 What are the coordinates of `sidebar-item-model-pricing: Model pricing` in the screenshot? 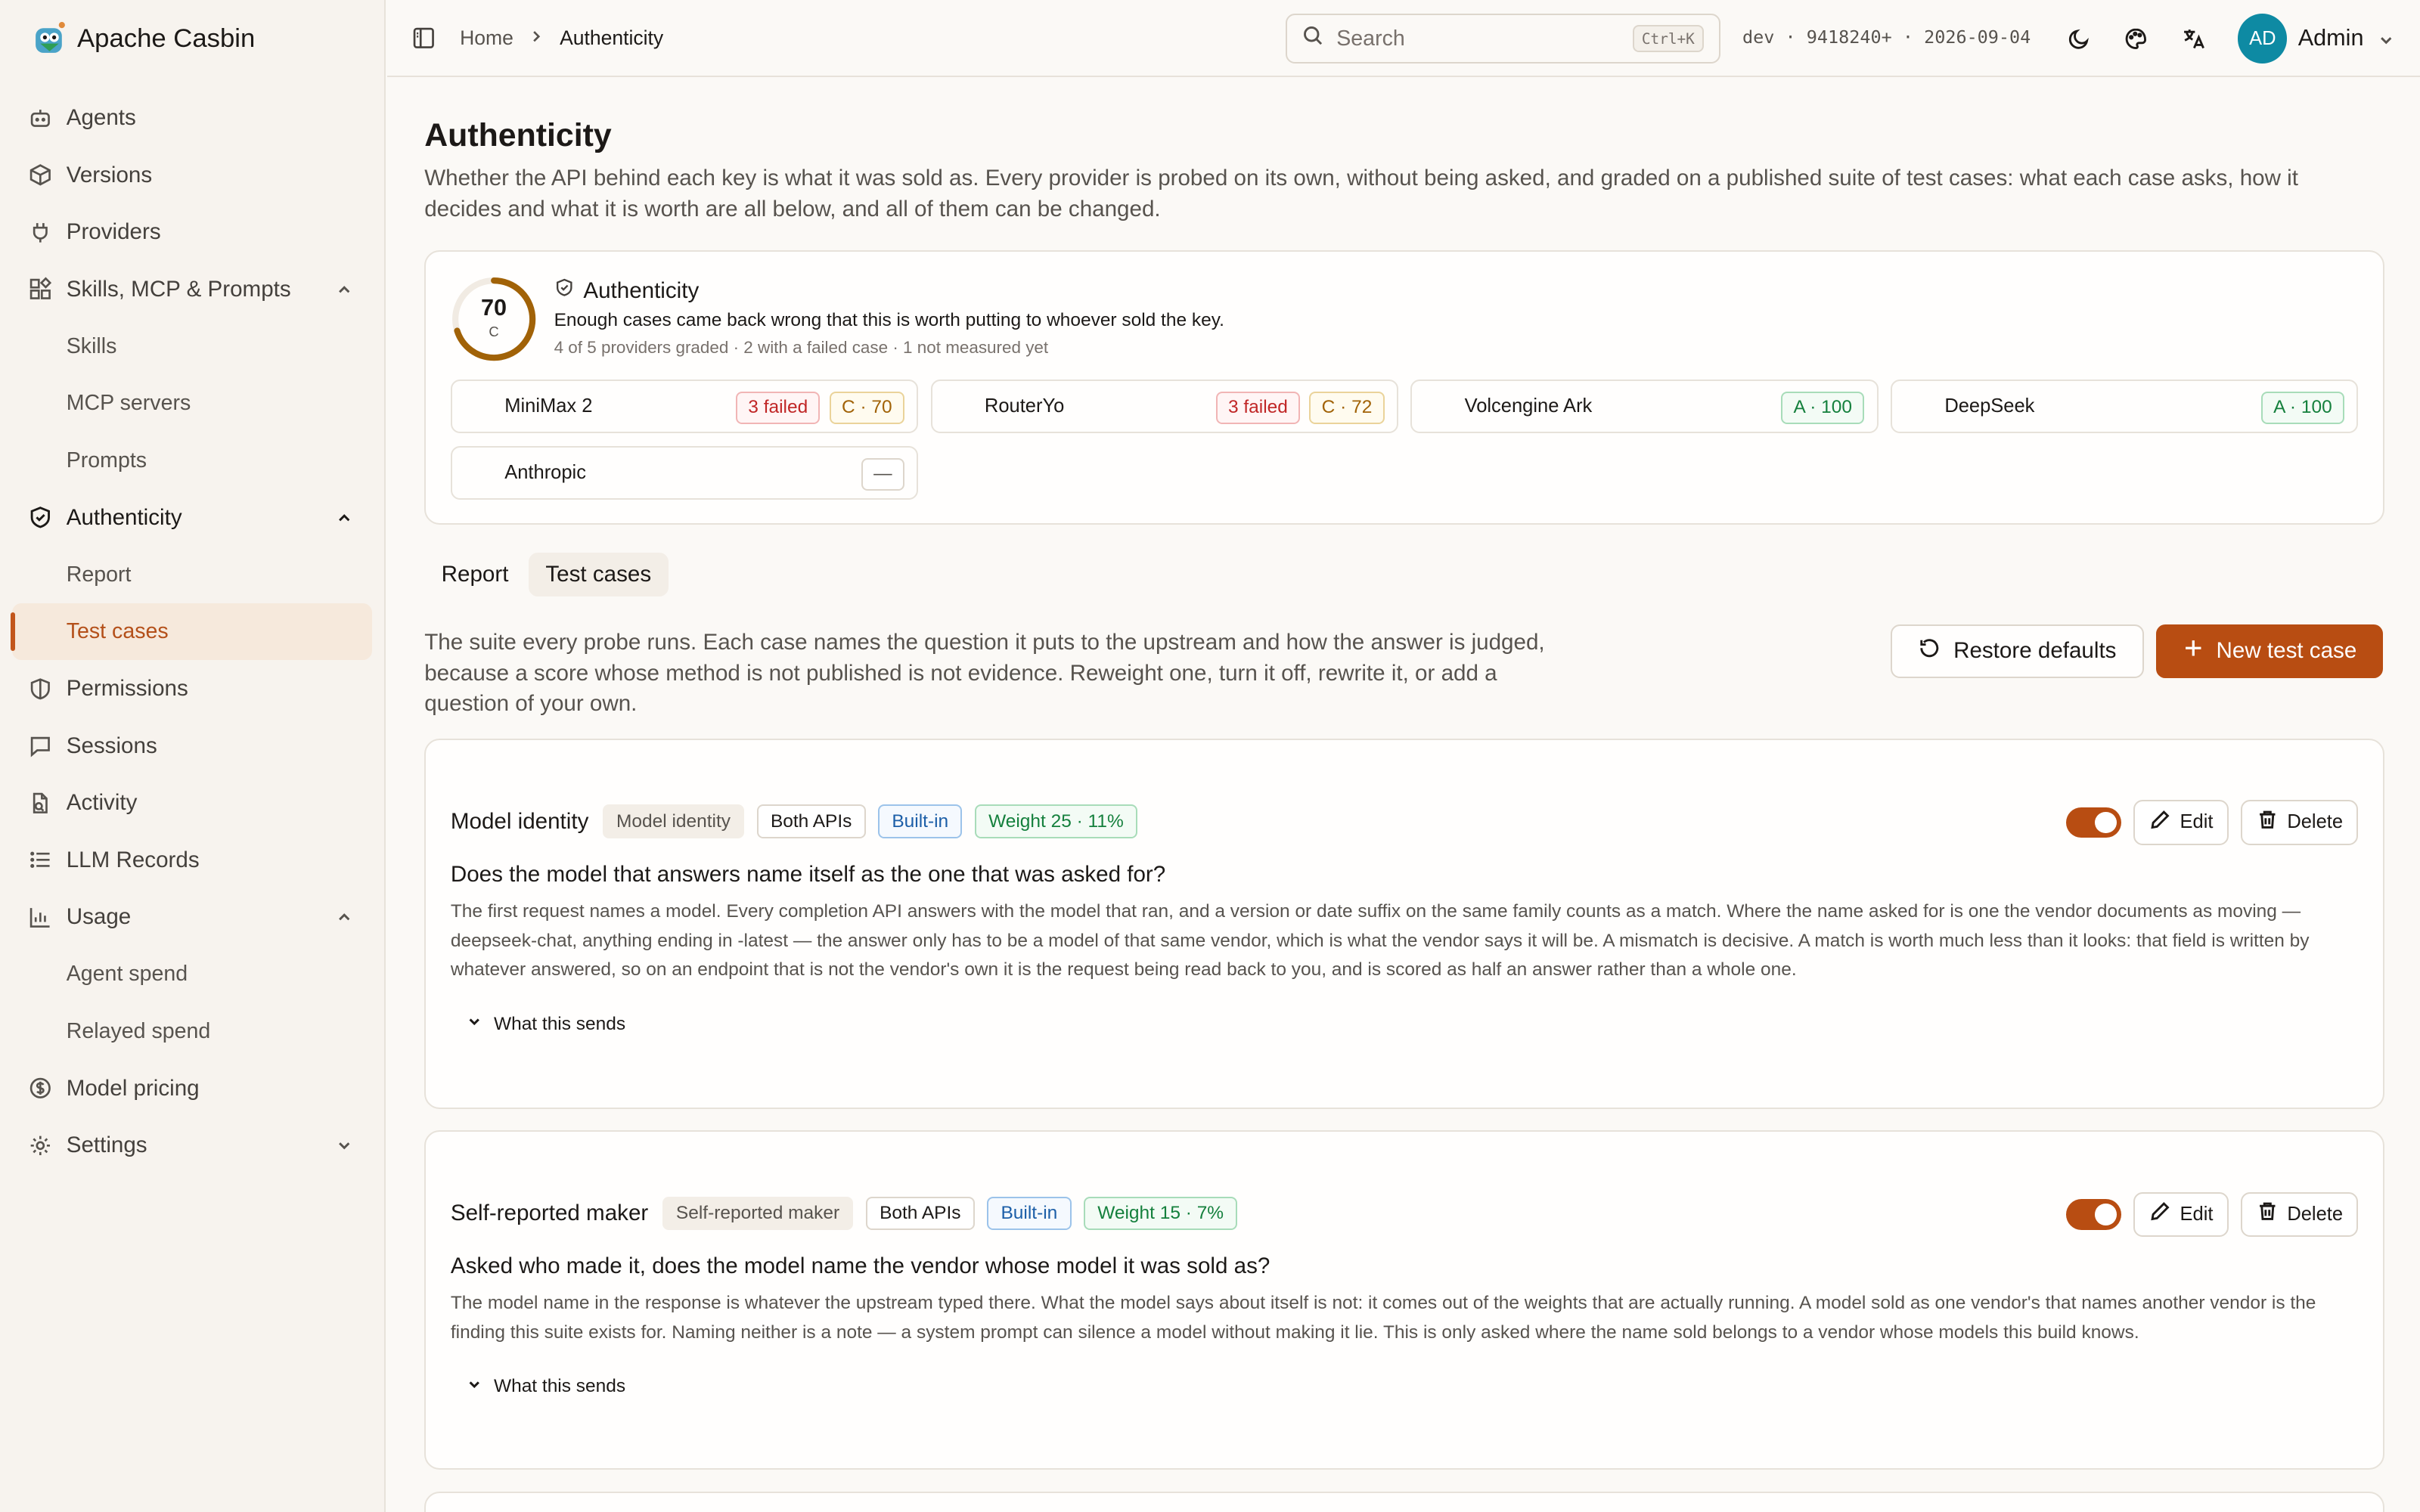 It's located at (192, 1088).